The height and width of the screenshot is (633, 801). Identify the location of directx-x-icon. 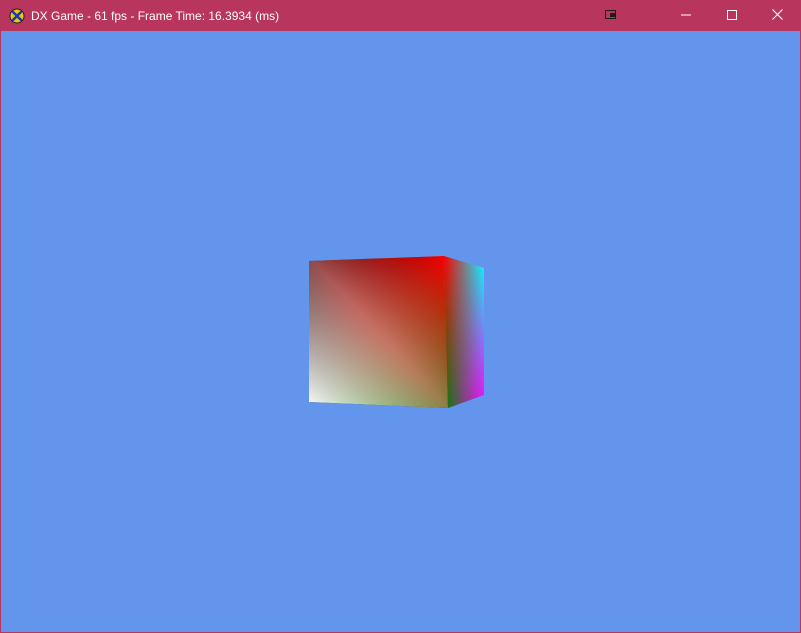
(17, 16).